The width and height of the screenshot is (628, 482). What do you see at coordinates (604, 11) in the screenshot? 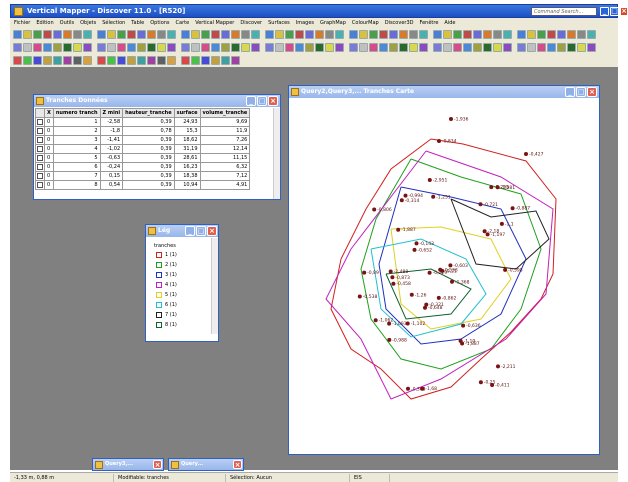
I see `minimize-button: _` at bounding box center [604, 11].